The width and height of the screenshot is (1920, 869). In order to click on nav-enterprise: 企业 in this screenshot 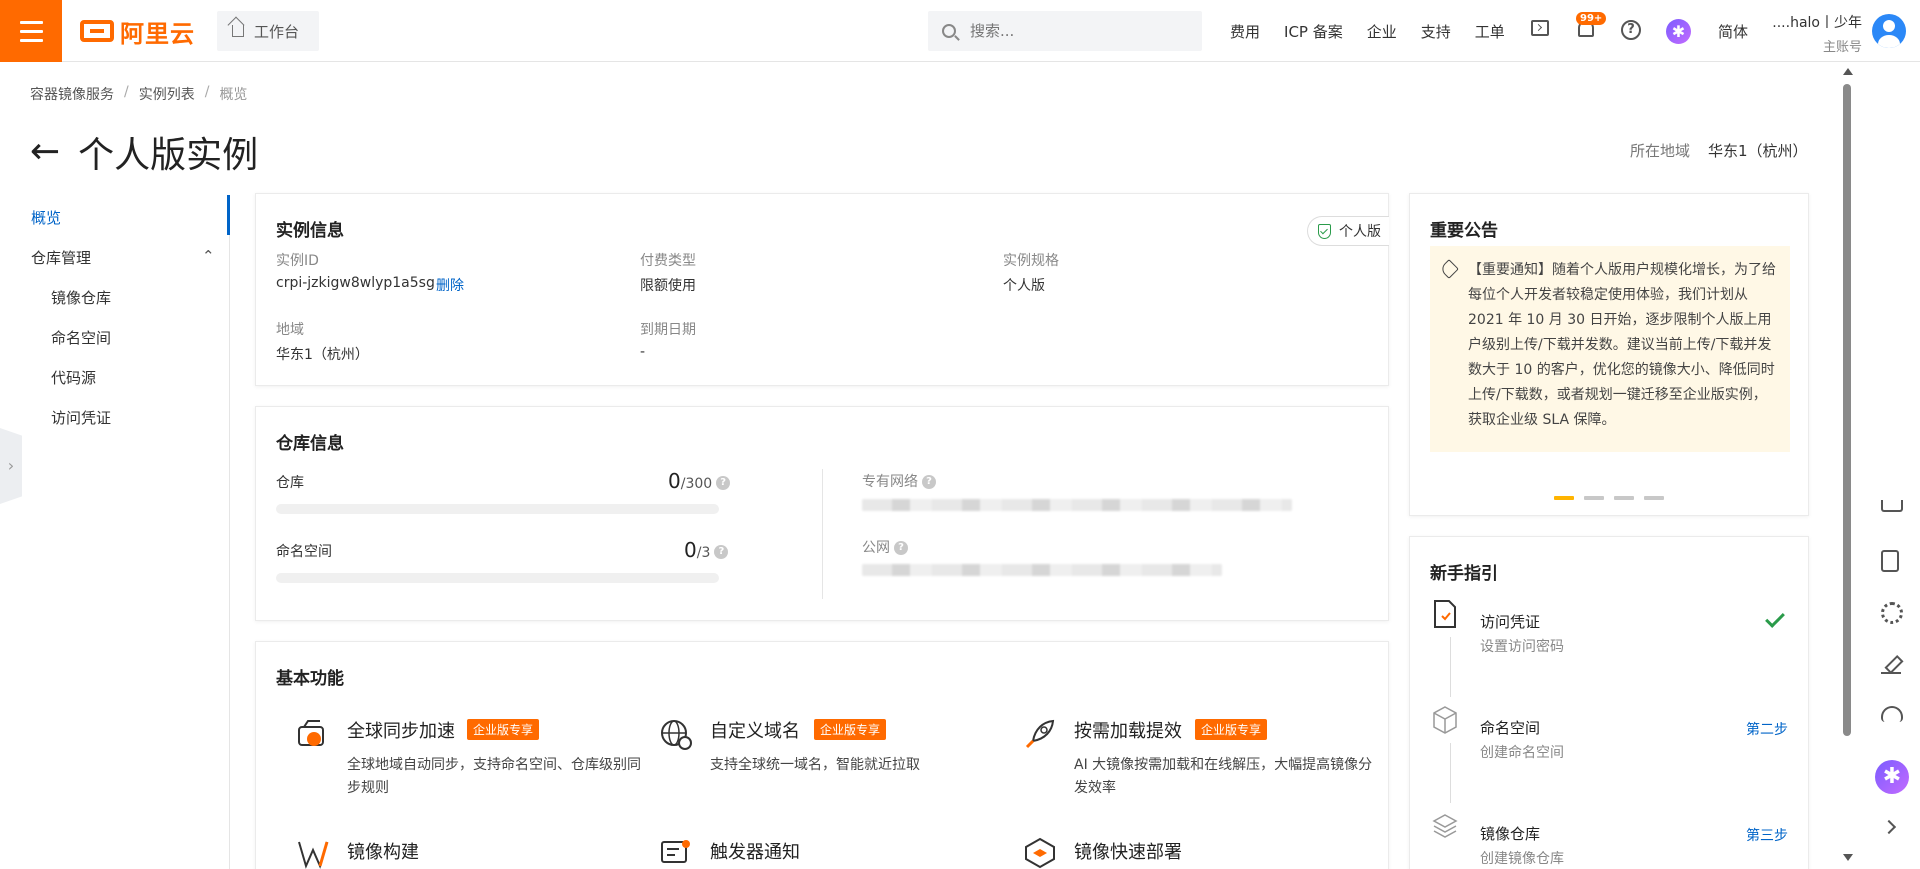, I will do `click(1382, 31)`.